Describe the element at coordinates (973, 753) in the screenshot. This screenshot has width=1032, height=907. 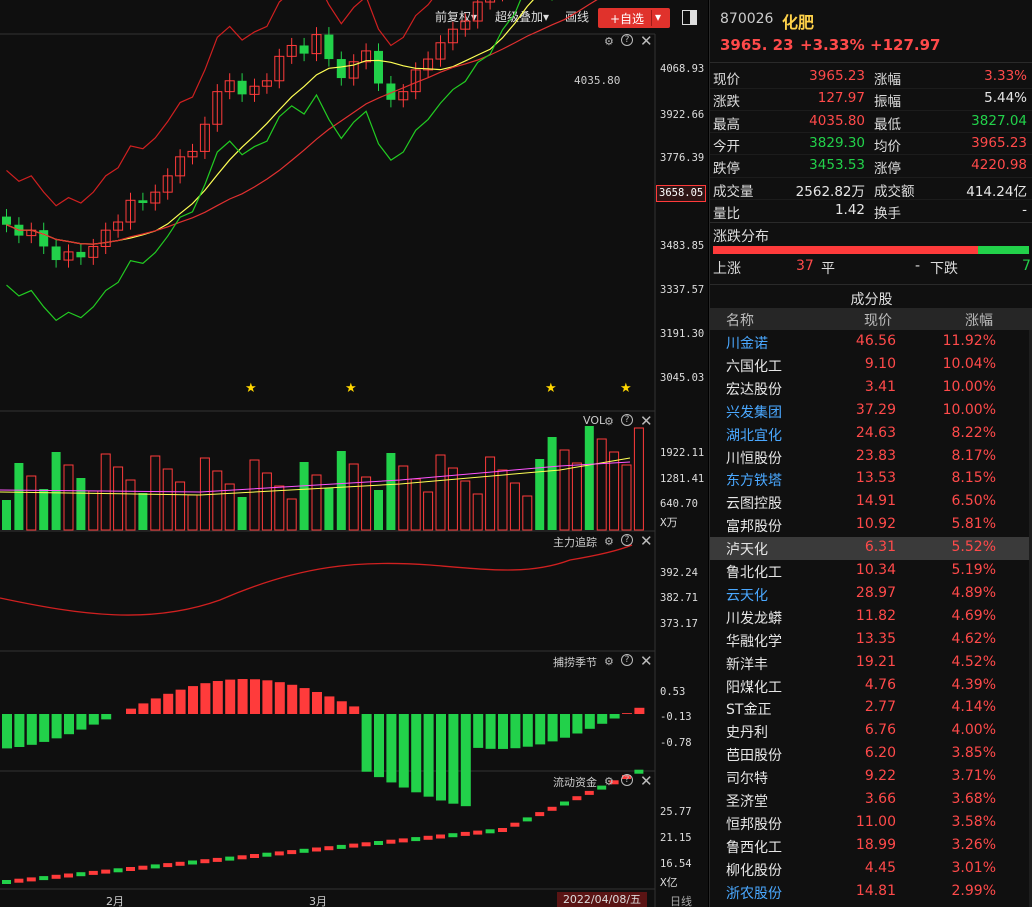
I see `stock-pct-cell: 3.85%` at that location.